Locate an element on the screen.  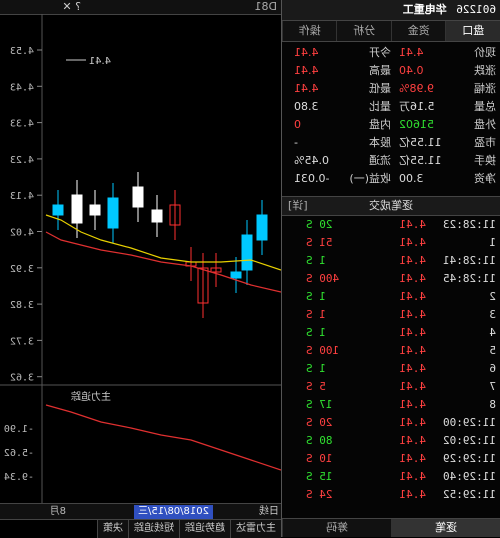
tick-volume: 51 S is located at coordinates (326, 243).